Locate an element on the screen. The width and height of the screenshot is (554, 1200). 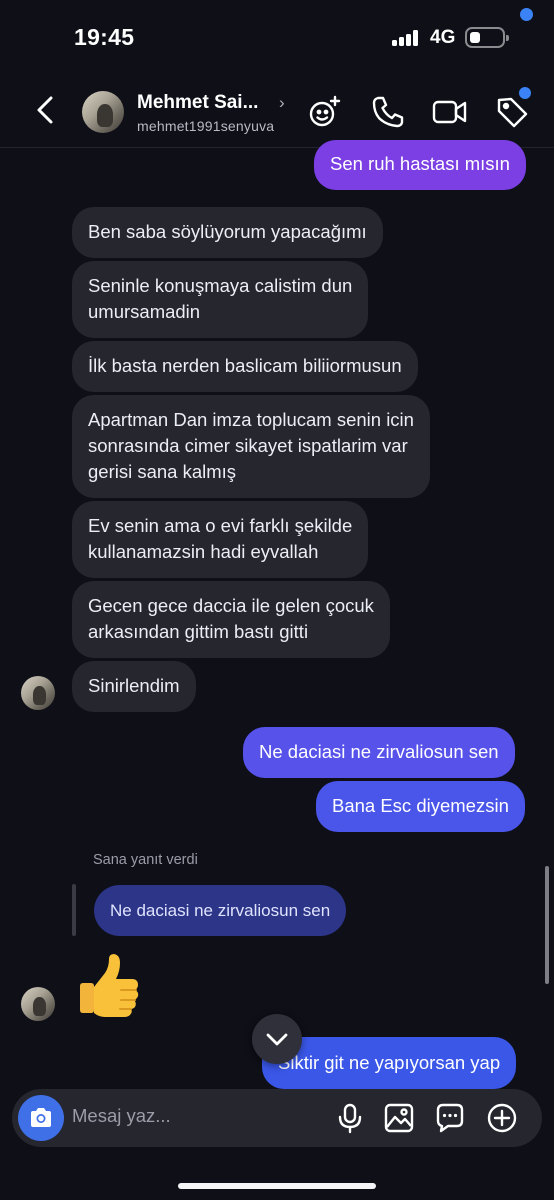
signal-icon is located at coordinates (406, 38).